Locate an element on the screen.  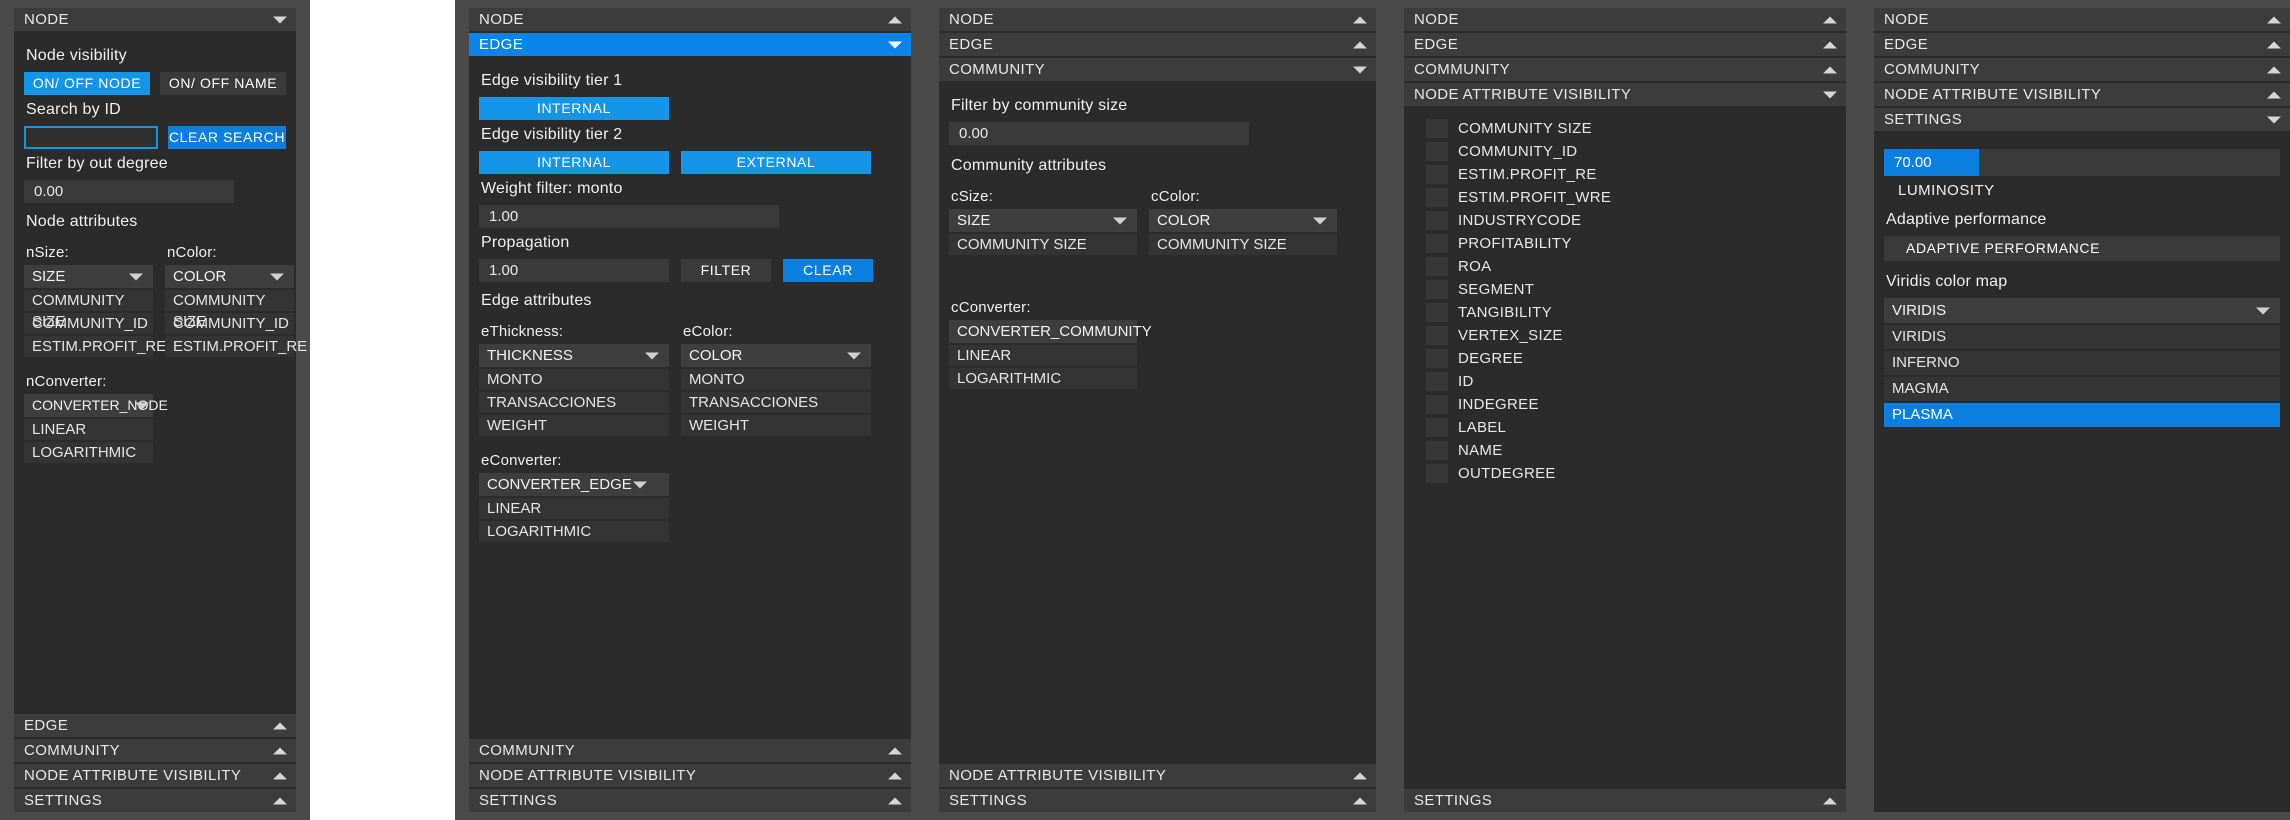
list-item: OUTDEGREE is located at coordinates (1631, 473).